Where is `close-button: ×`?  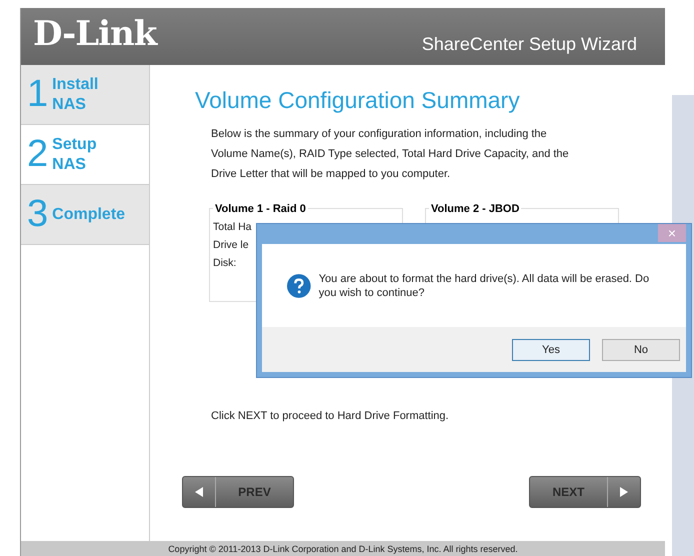 close-button: × is located at coordinates (672, 233).